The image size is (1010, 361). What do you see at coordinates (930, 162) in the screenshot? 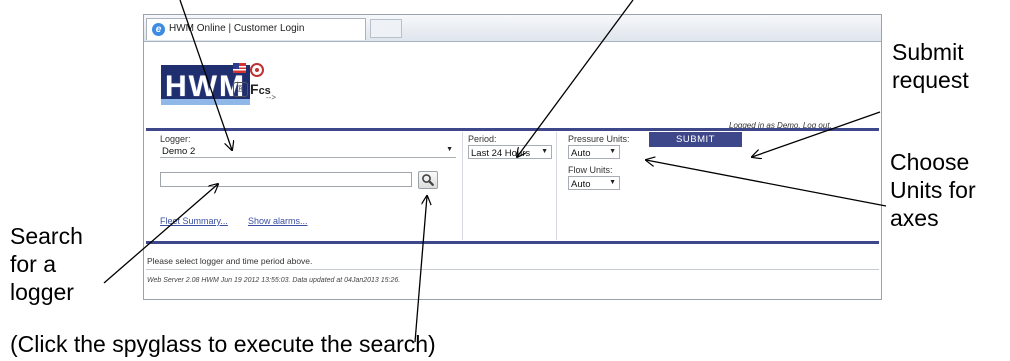
I see `annotation-text: Choose` at bounding box center [930, 162].